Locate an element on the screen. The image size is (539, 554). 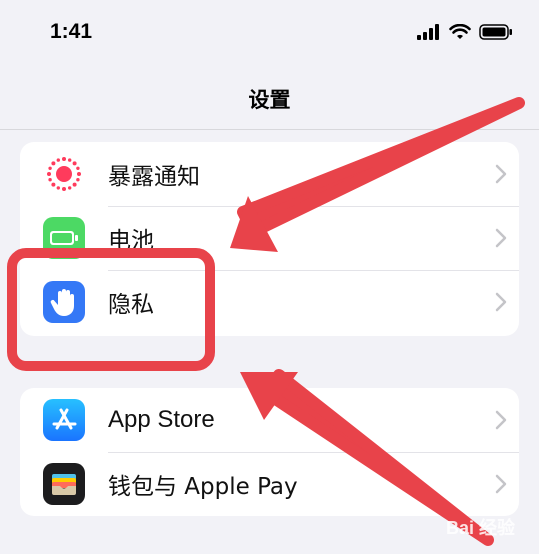
settings-row-app-store: App Store is located at coordinates (269, 420).